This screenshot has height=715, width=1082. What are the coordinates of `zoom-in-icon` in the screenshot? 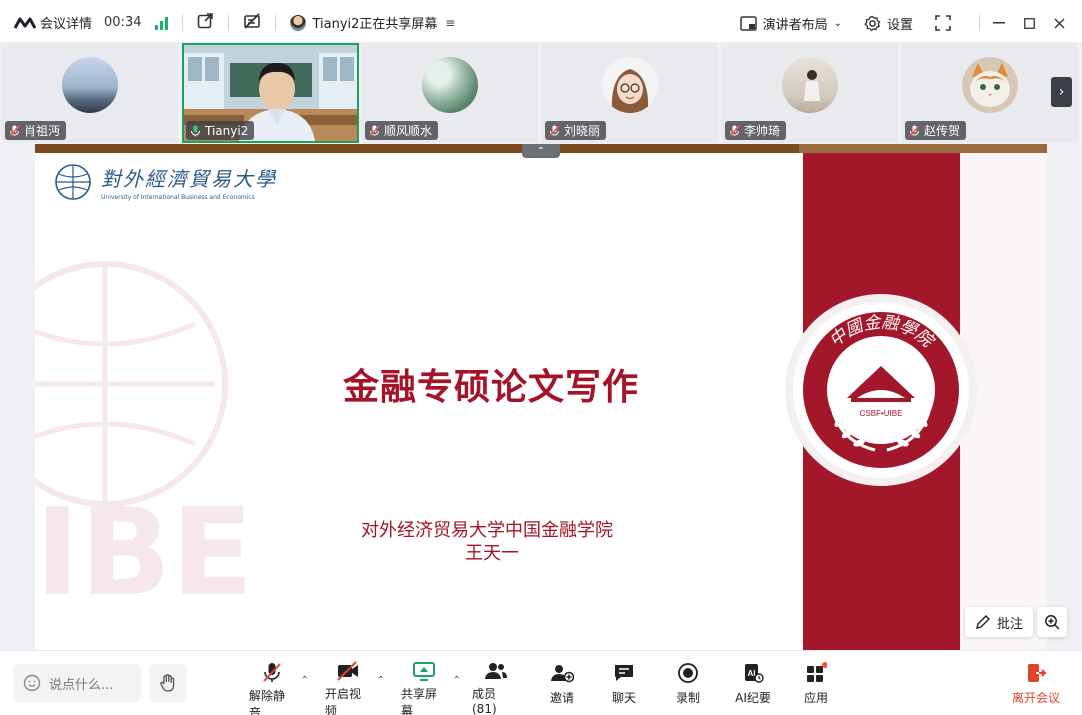 It's located at (1052, 622).